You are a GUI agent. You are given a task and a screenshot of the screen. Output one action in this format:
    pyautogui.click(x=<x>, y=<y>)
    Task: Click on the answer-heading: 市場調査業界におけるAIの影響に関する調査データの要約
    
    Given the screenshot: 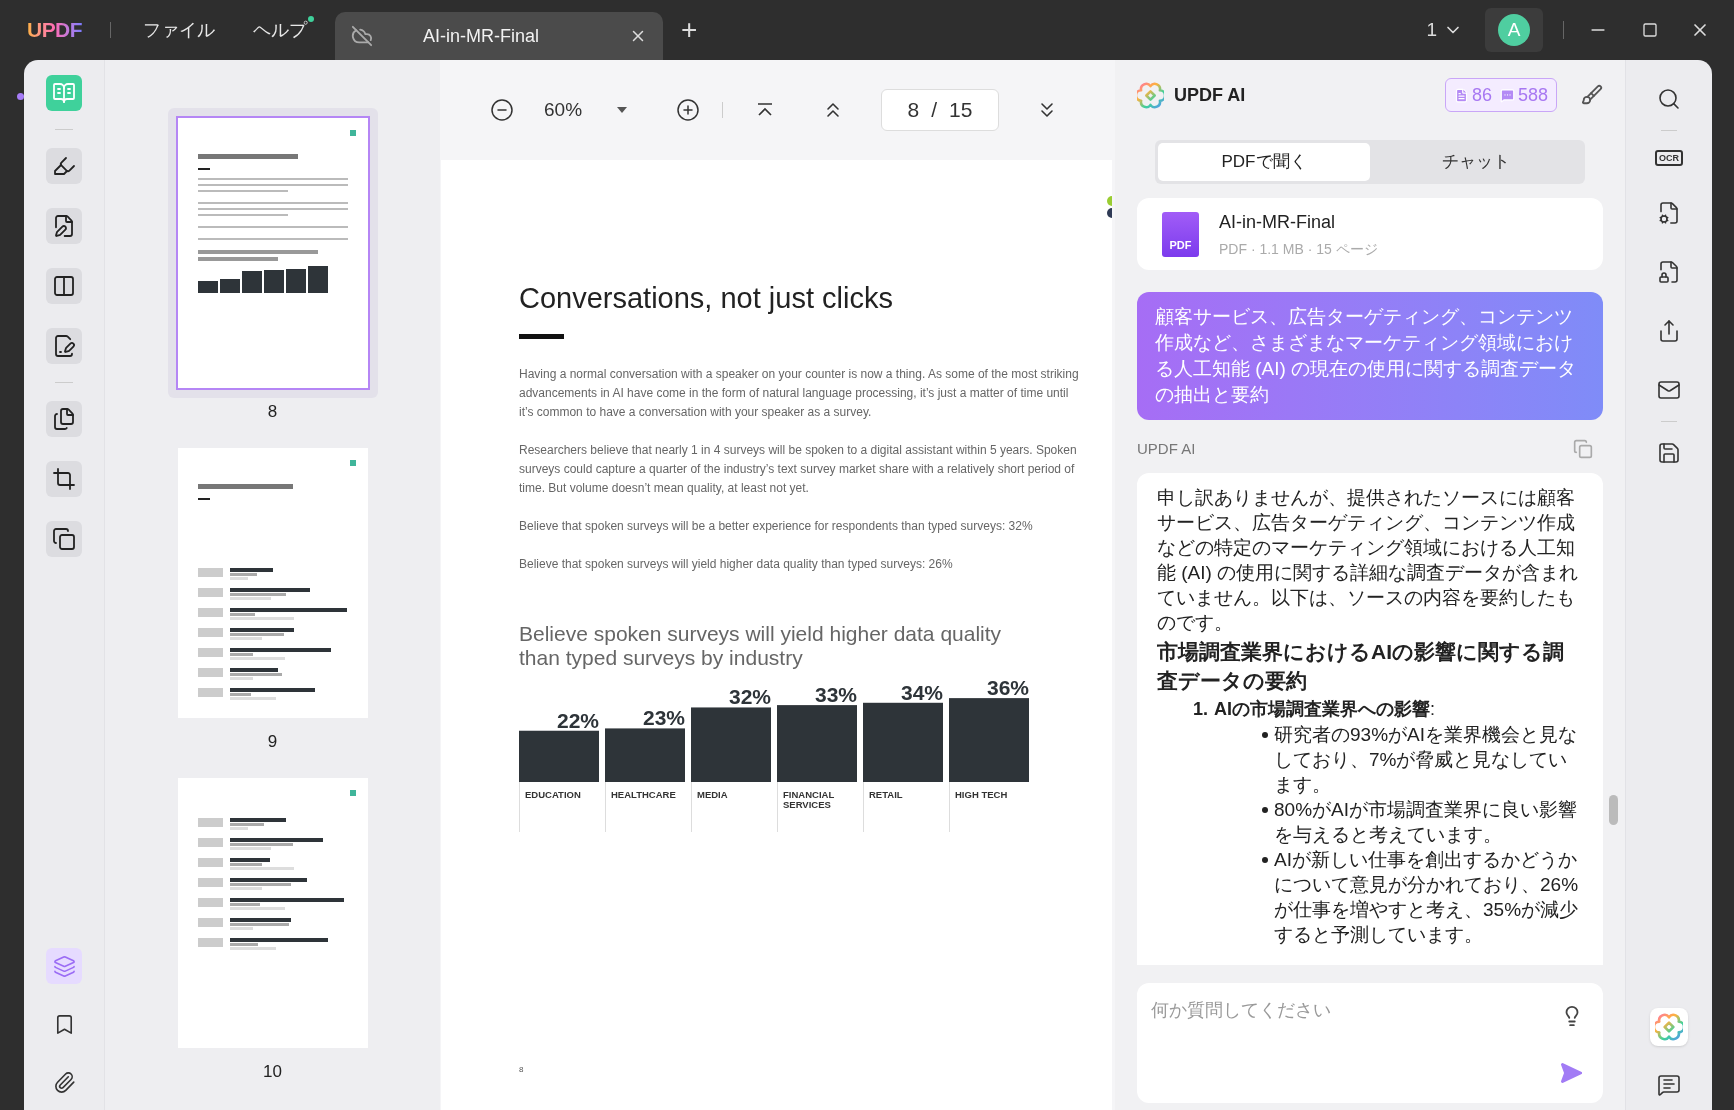 What is the action you would take?
    pyautogui.click(x=1361, y=666)
    